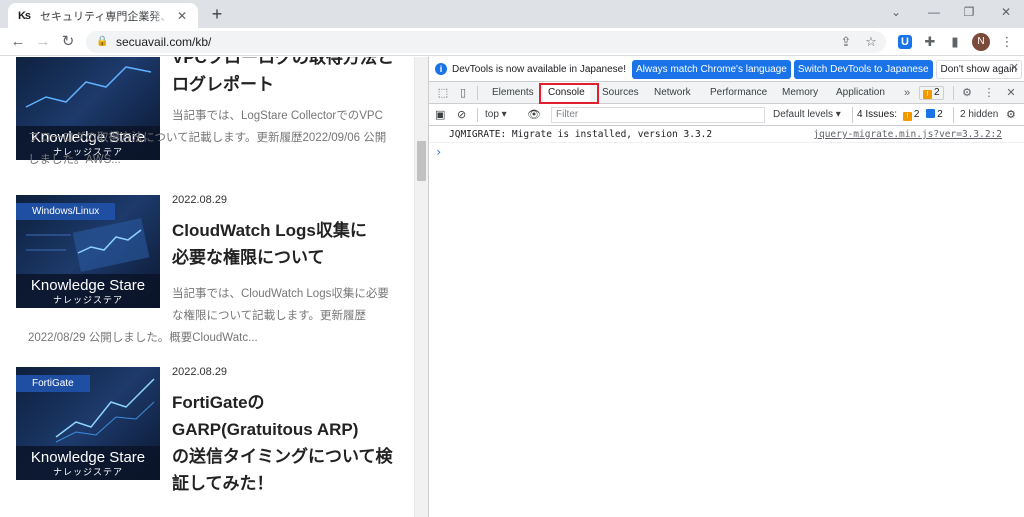 This screenshot has height=517, width=1024. What do you see at coordinates (955, 42) in the screenshot?
I see `side-panel-icon: ▮` at bounding box center [955, 42].